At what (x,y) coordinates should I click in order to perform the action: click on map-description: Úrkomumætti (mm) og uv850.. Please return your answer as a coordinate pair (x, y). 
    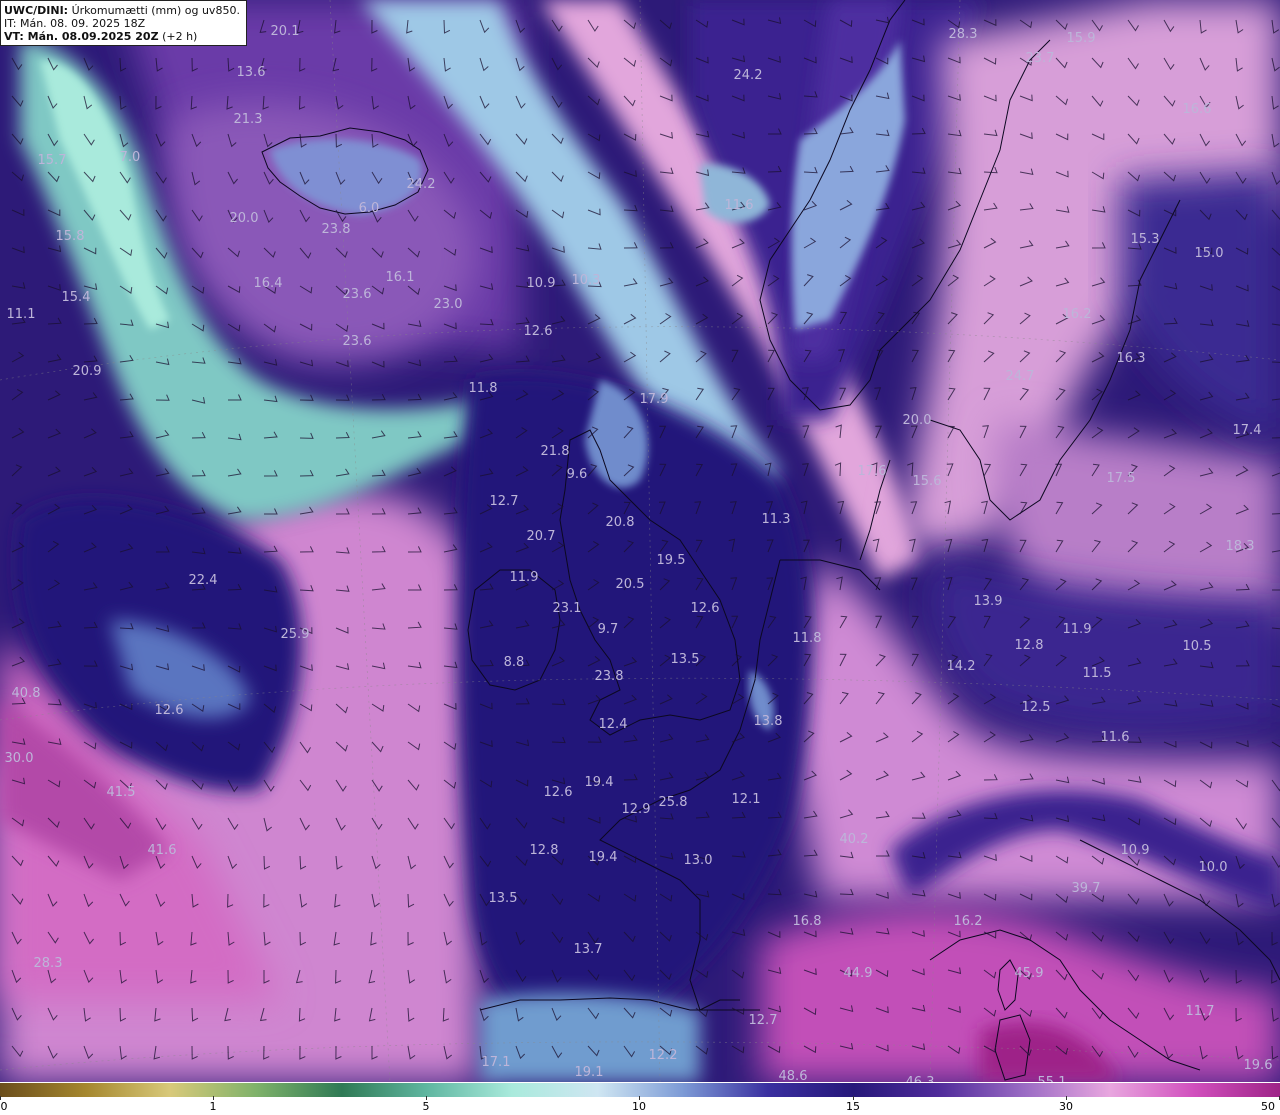
    Looking at the image, I should click on (155, 10).